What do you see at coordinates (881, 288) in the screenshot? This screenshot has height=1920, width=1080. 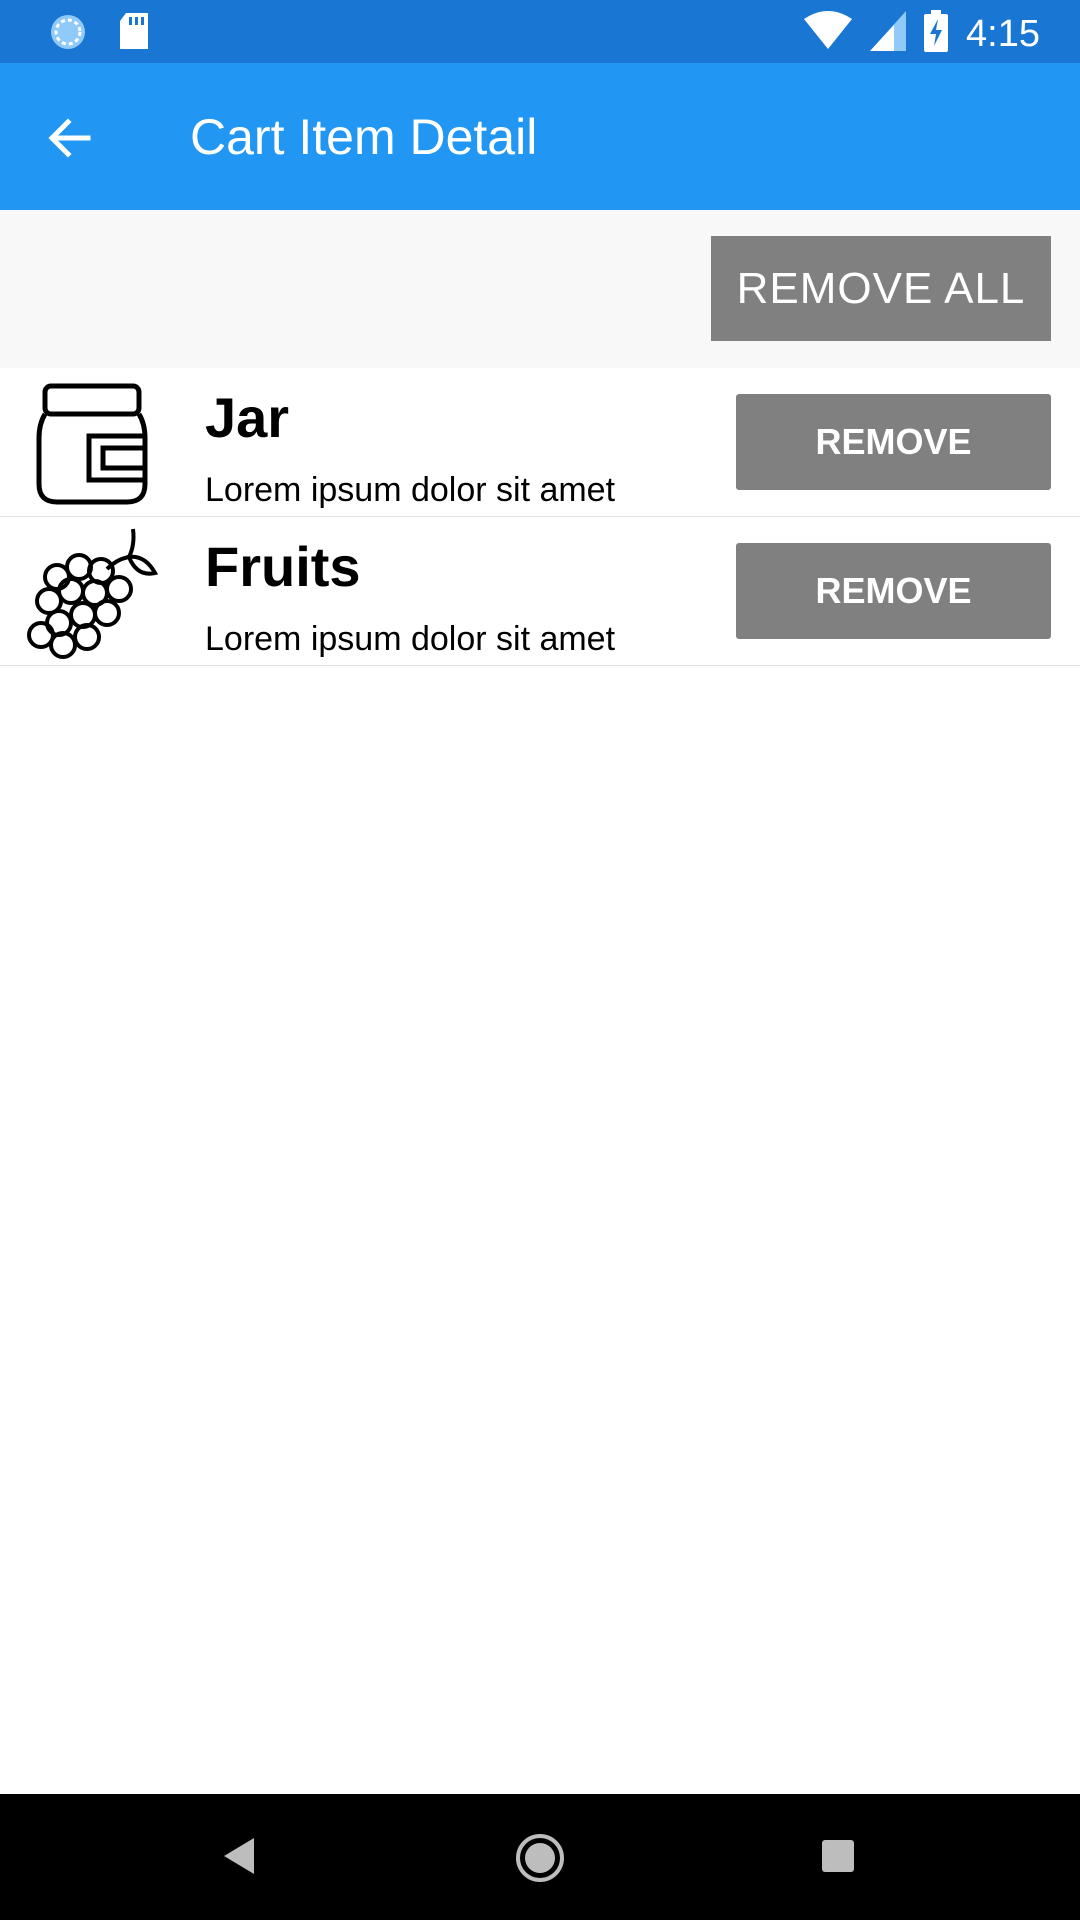 I see `remove-all-button: REMOVE ALL` at bounding box center [881, 288].